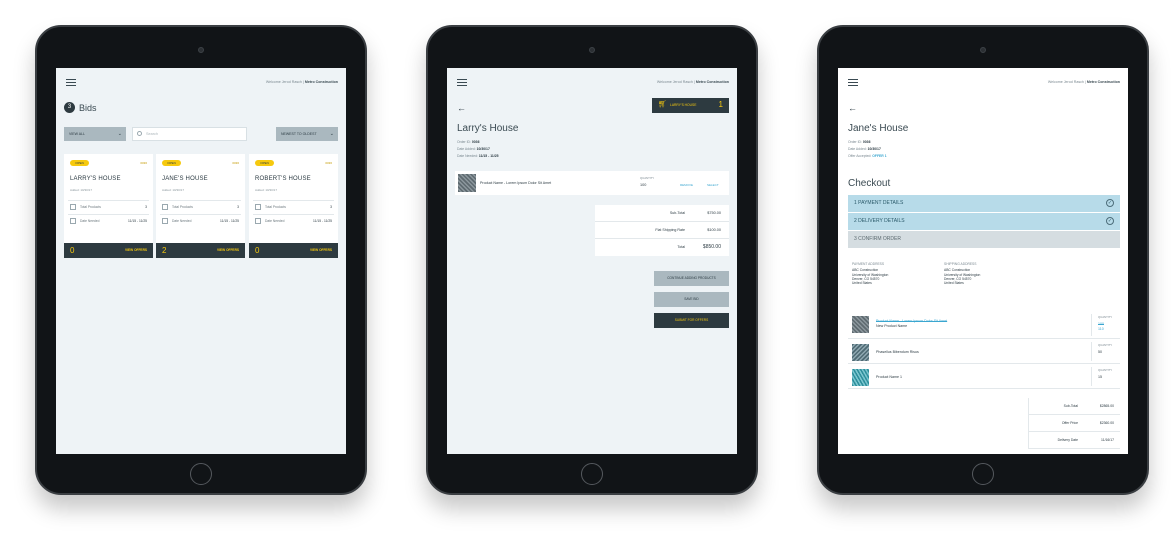  I want to click on offer-price-row: Offer Price $2360.00, so click(1074, 423).